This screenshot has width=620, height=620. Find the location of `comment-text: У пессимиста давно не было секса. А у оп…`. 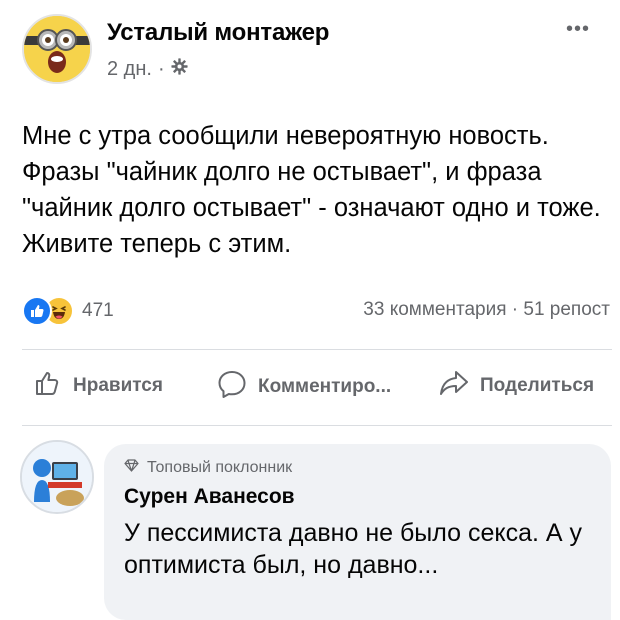

comment-text: У пессимиста давно не было секса. А у оп… is located at coordinates (353, 549).